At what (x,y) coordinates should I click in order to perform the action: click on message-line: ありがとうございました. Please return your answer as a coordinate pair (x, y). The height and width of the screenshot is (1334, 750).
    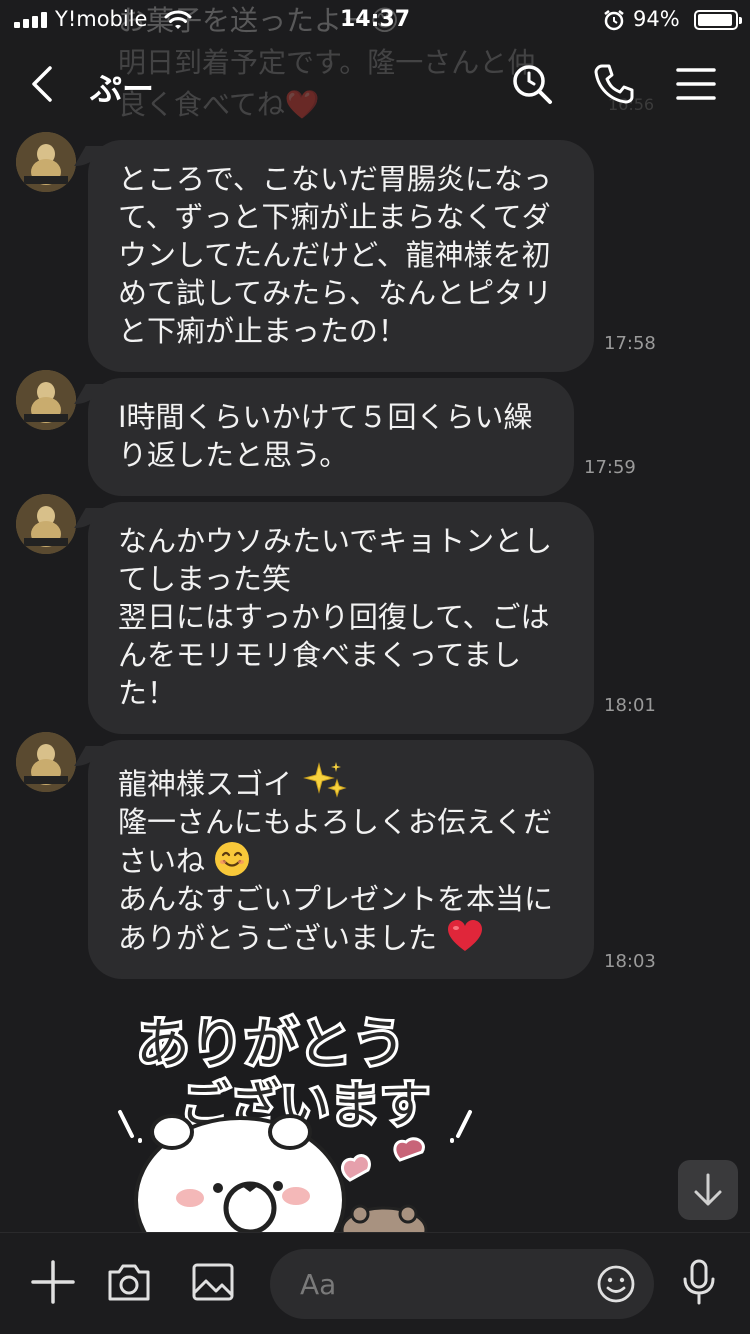
    Looking at the image, I should click on (344, 937).